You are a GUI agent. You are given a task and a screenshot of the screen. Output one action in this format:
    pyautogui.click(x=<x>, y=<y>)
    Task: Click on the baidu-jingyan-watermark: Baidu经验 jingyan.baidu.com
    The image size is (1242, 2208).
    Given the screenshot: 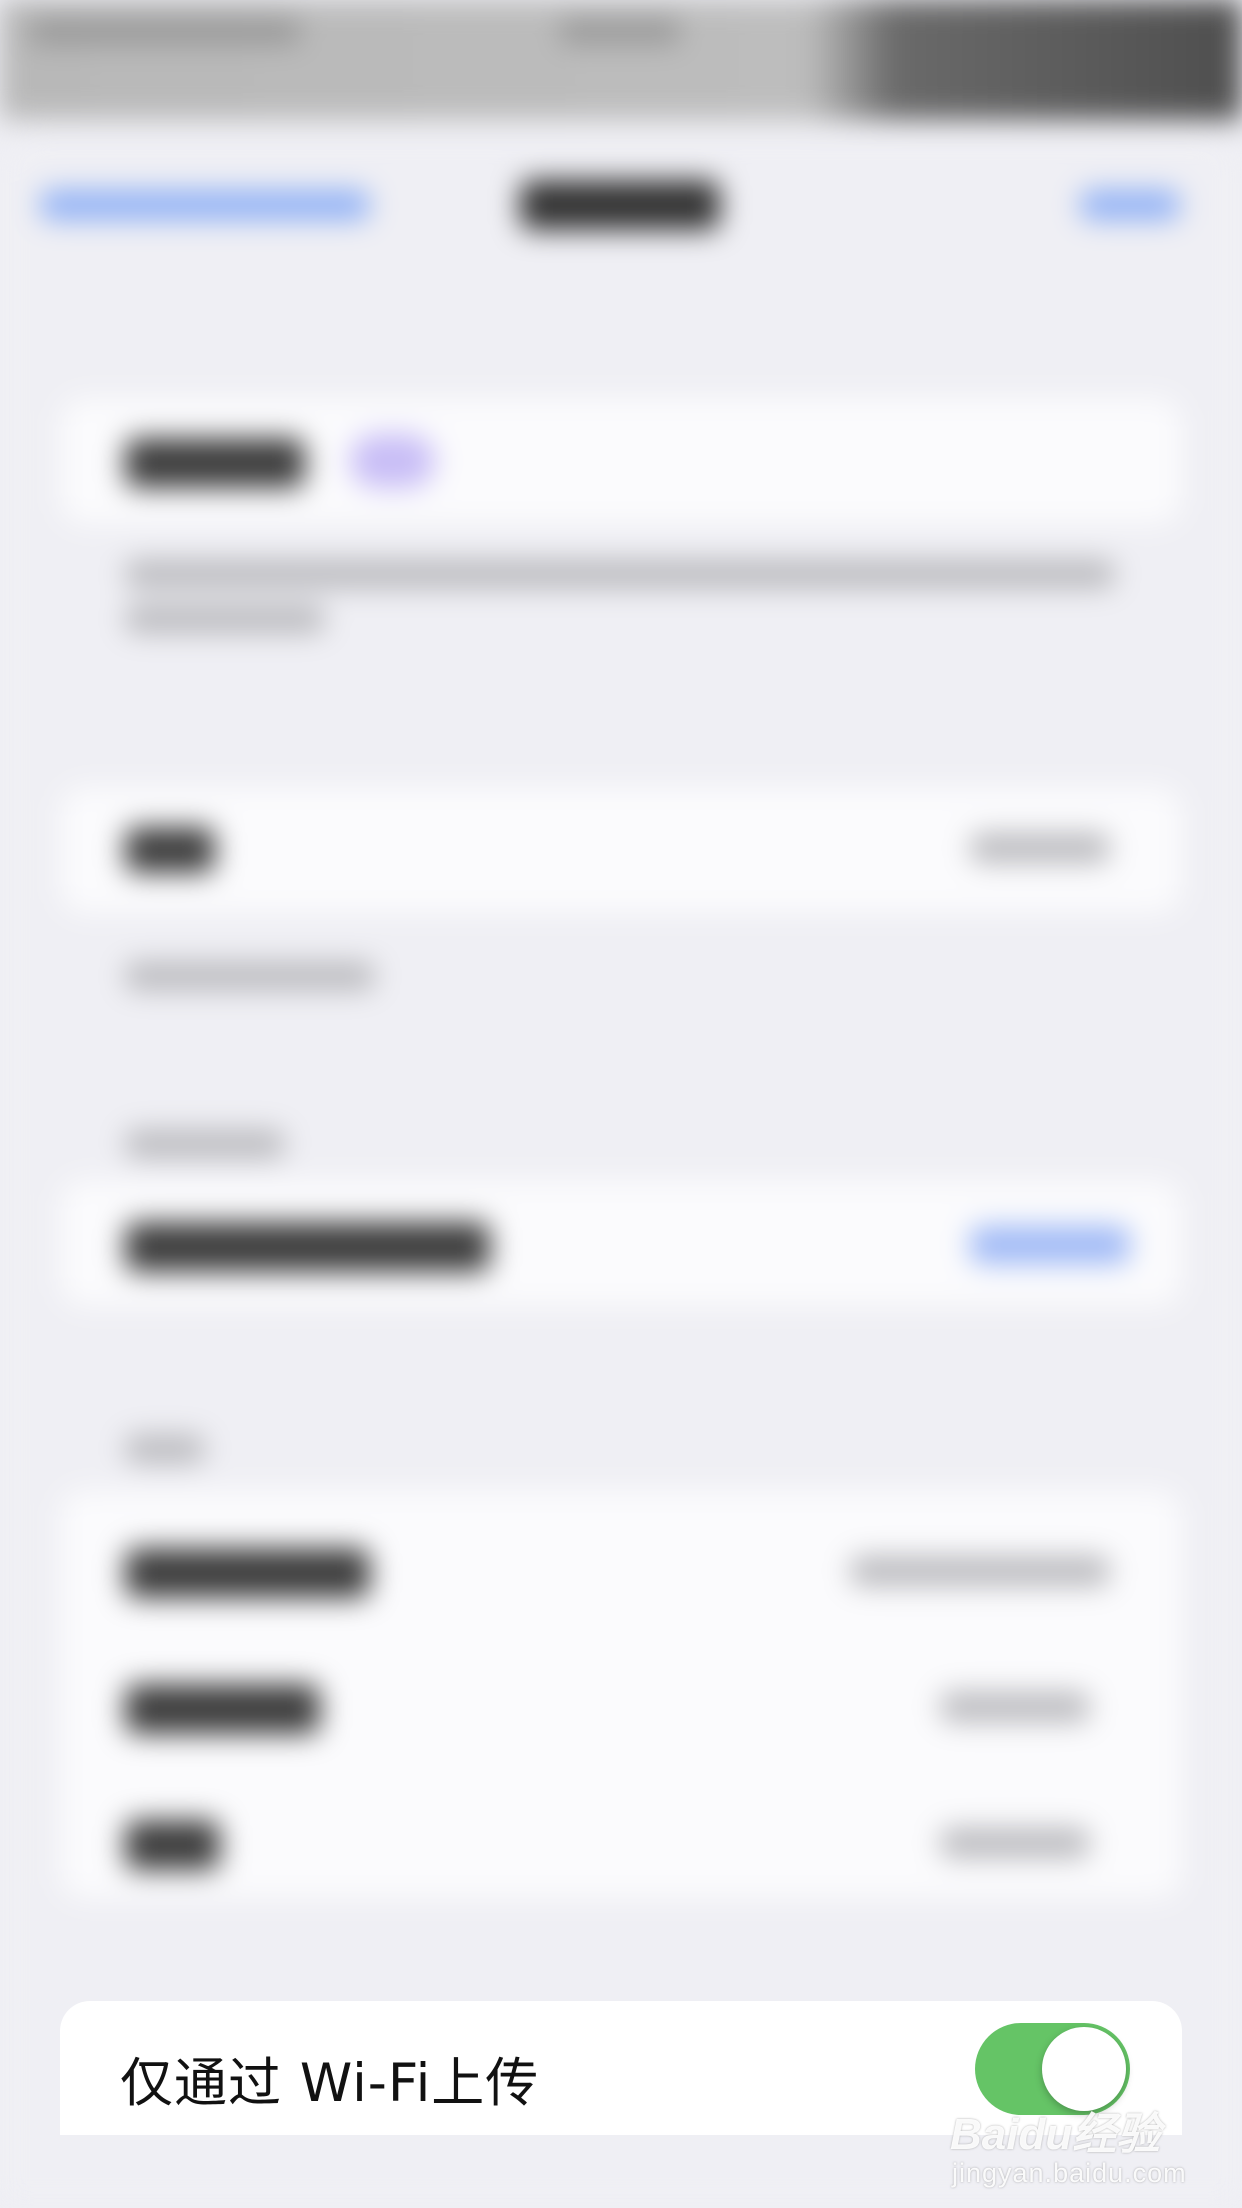 What is the action you would take?
    pyautogui.click(x=1070, y=2148)
    